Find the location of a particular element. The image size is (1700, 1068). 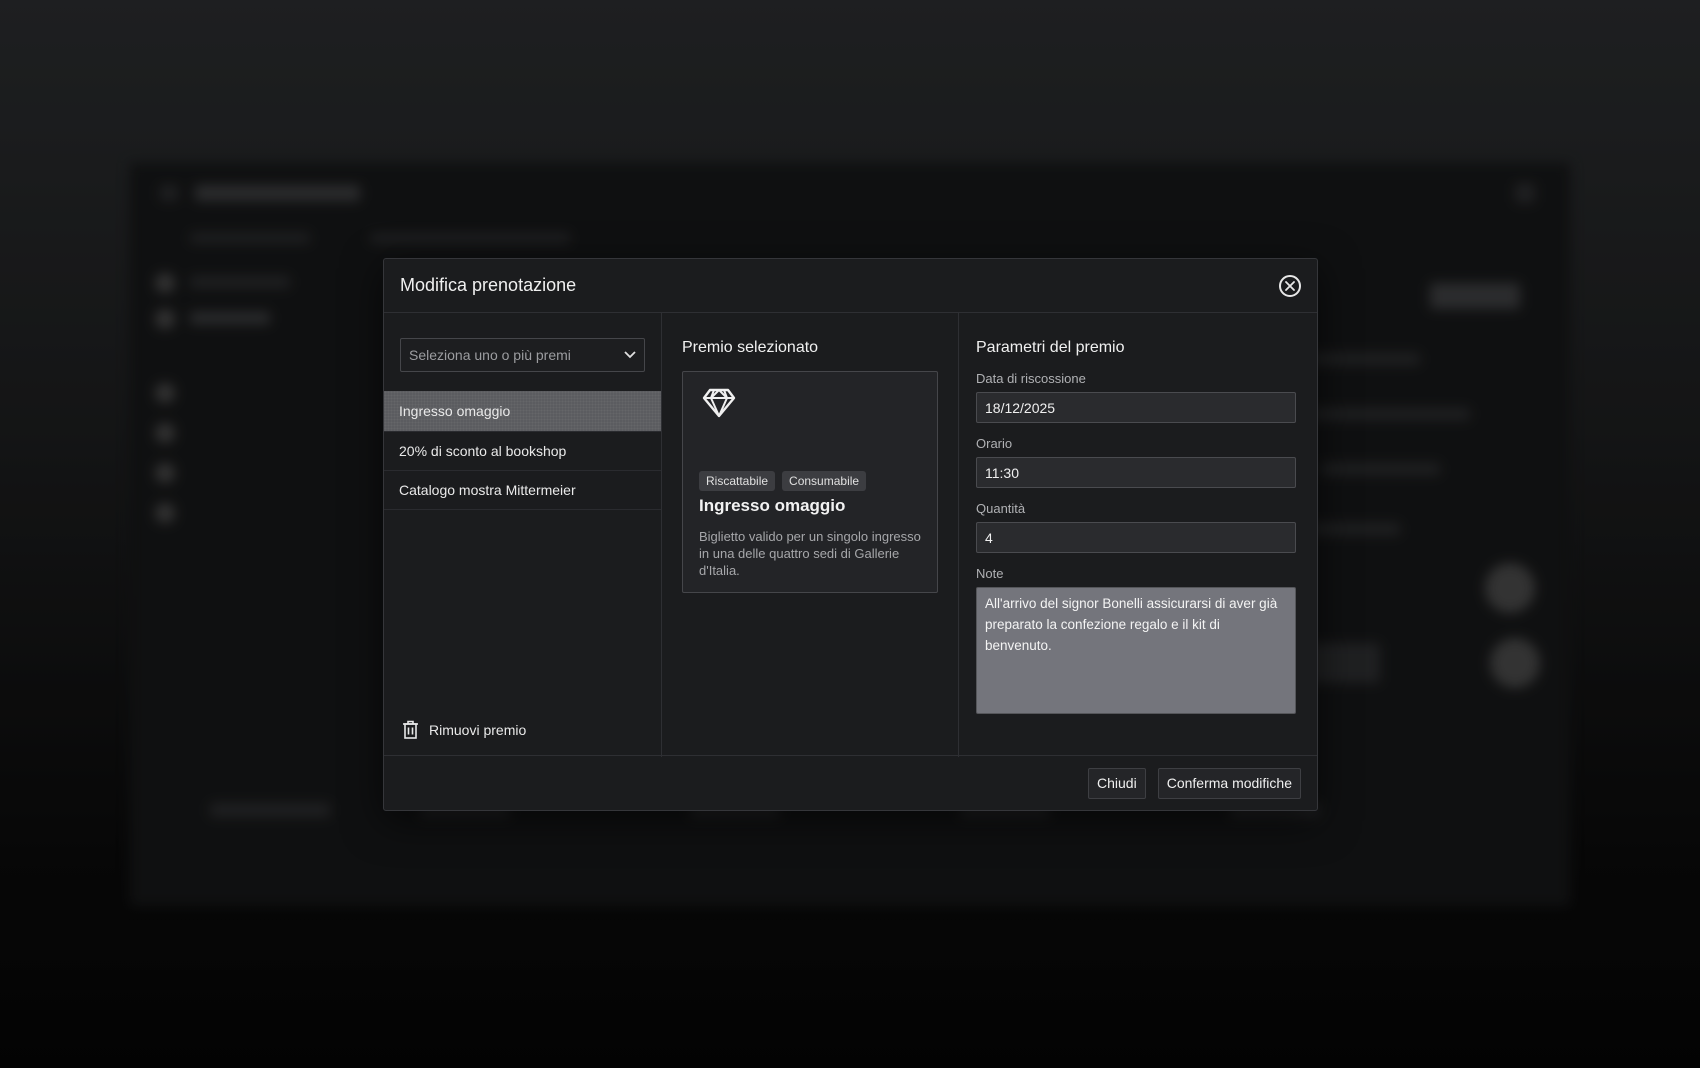

list-item: Catalogo mostra Mittermeier is located at coordinates (522, 490).